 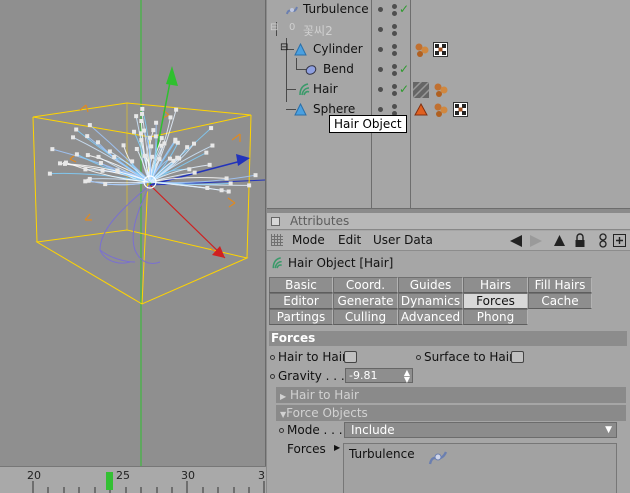 What do you see at coordinates (495, 301) in the screenshot?
I see `tab-forces: Forces` at bounding box center [495, 301].